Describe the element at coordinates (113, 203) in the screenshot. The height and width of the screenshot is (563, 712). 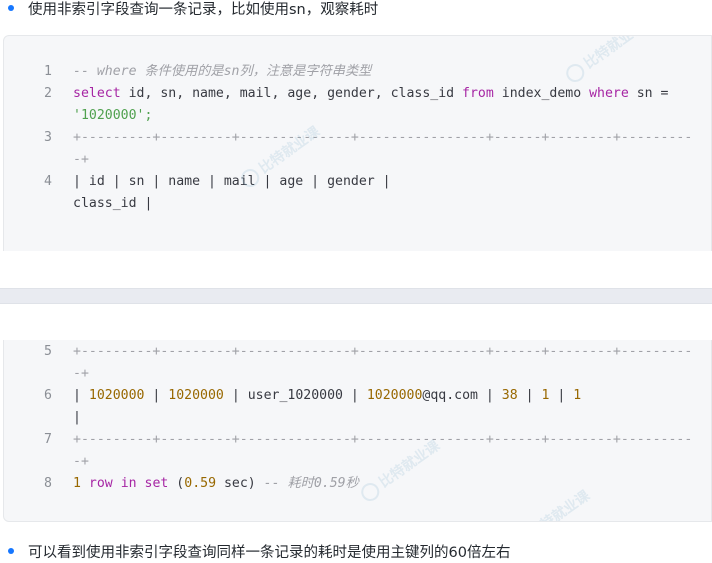
I see `table-header-wrap: class_id |` at that location.